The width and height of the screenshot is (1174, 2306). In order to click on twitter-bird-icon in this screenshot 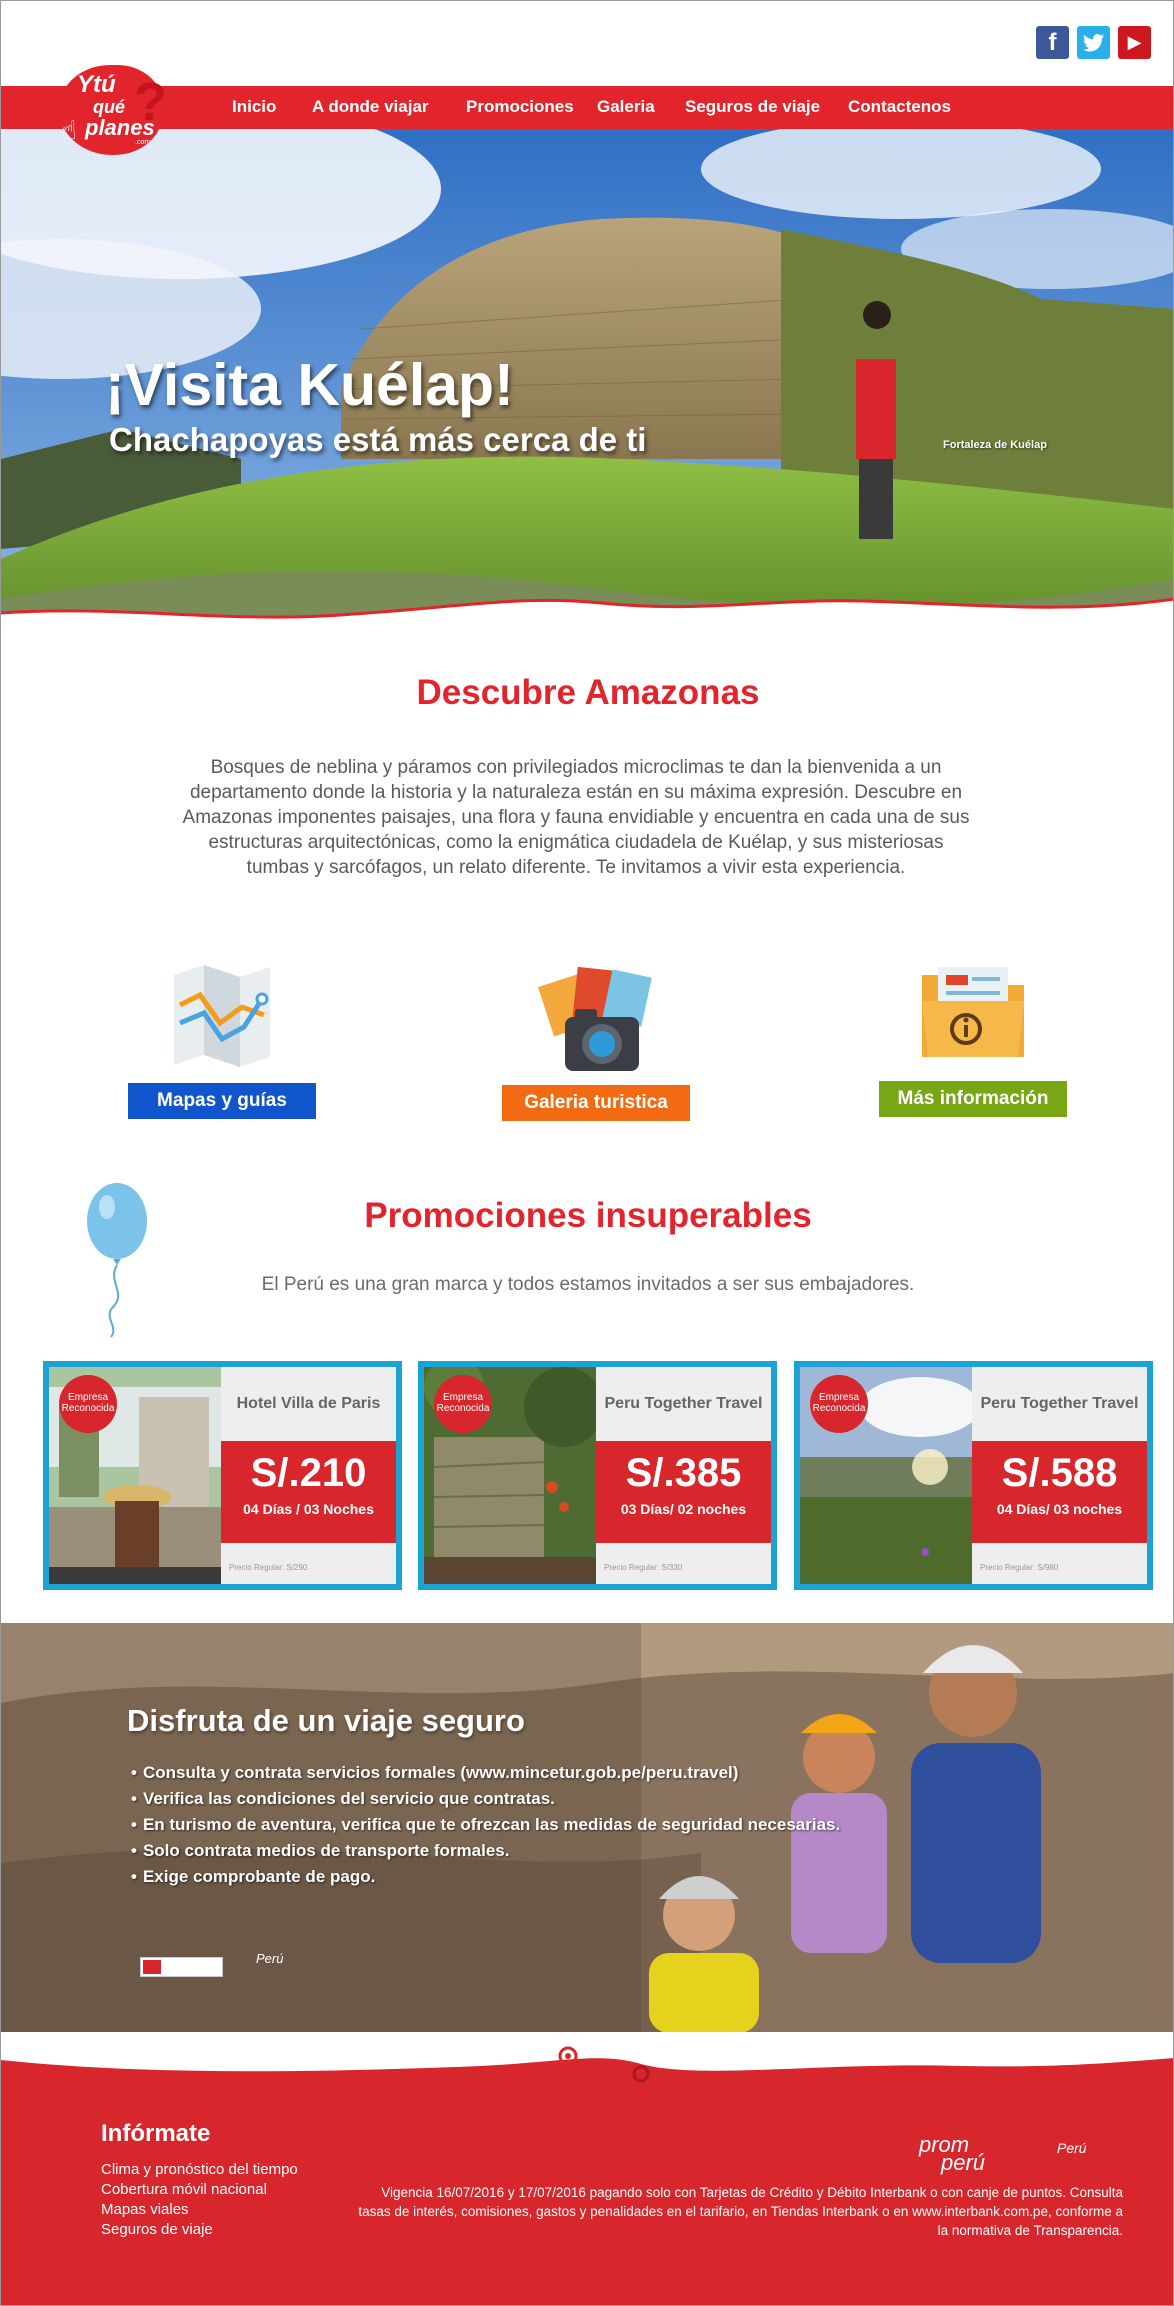, I will do `click(1093, 42)`.